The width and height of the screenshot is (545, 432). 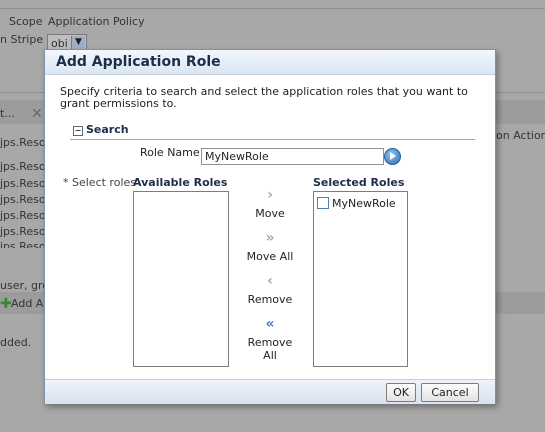 What do you see at coordinates (37, 114) in the screenshot?
I see `delete-icon: ✕` at bounding box center [37, 114].